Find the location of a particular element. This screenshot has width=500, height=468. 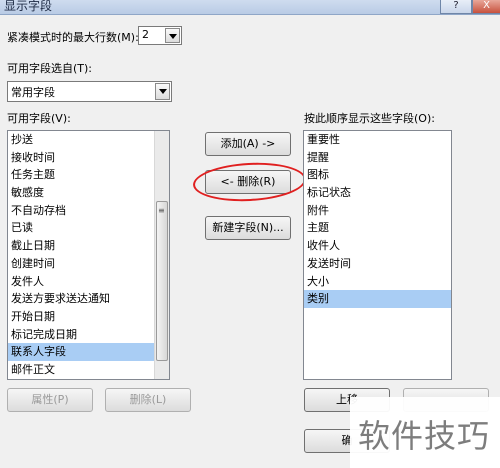

list-item: 创建时间 is located at coordinates (88, 264).